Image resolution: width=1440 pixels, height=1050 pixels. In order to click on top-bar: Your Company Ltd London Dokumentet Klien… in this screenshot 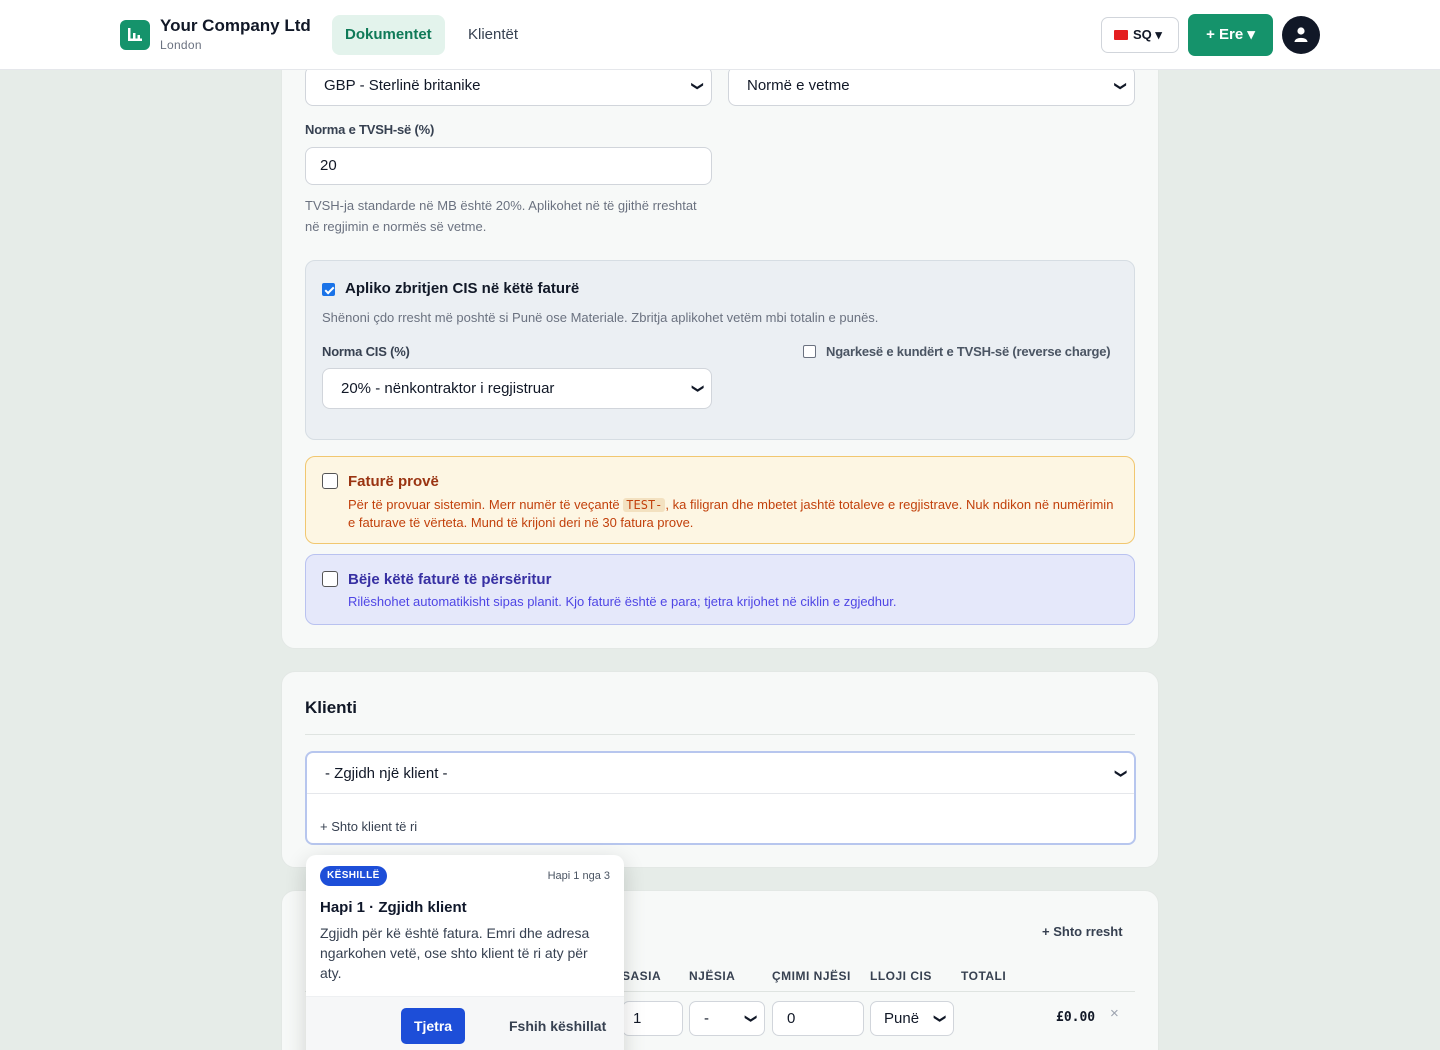, I will do `click(720, 35)`.